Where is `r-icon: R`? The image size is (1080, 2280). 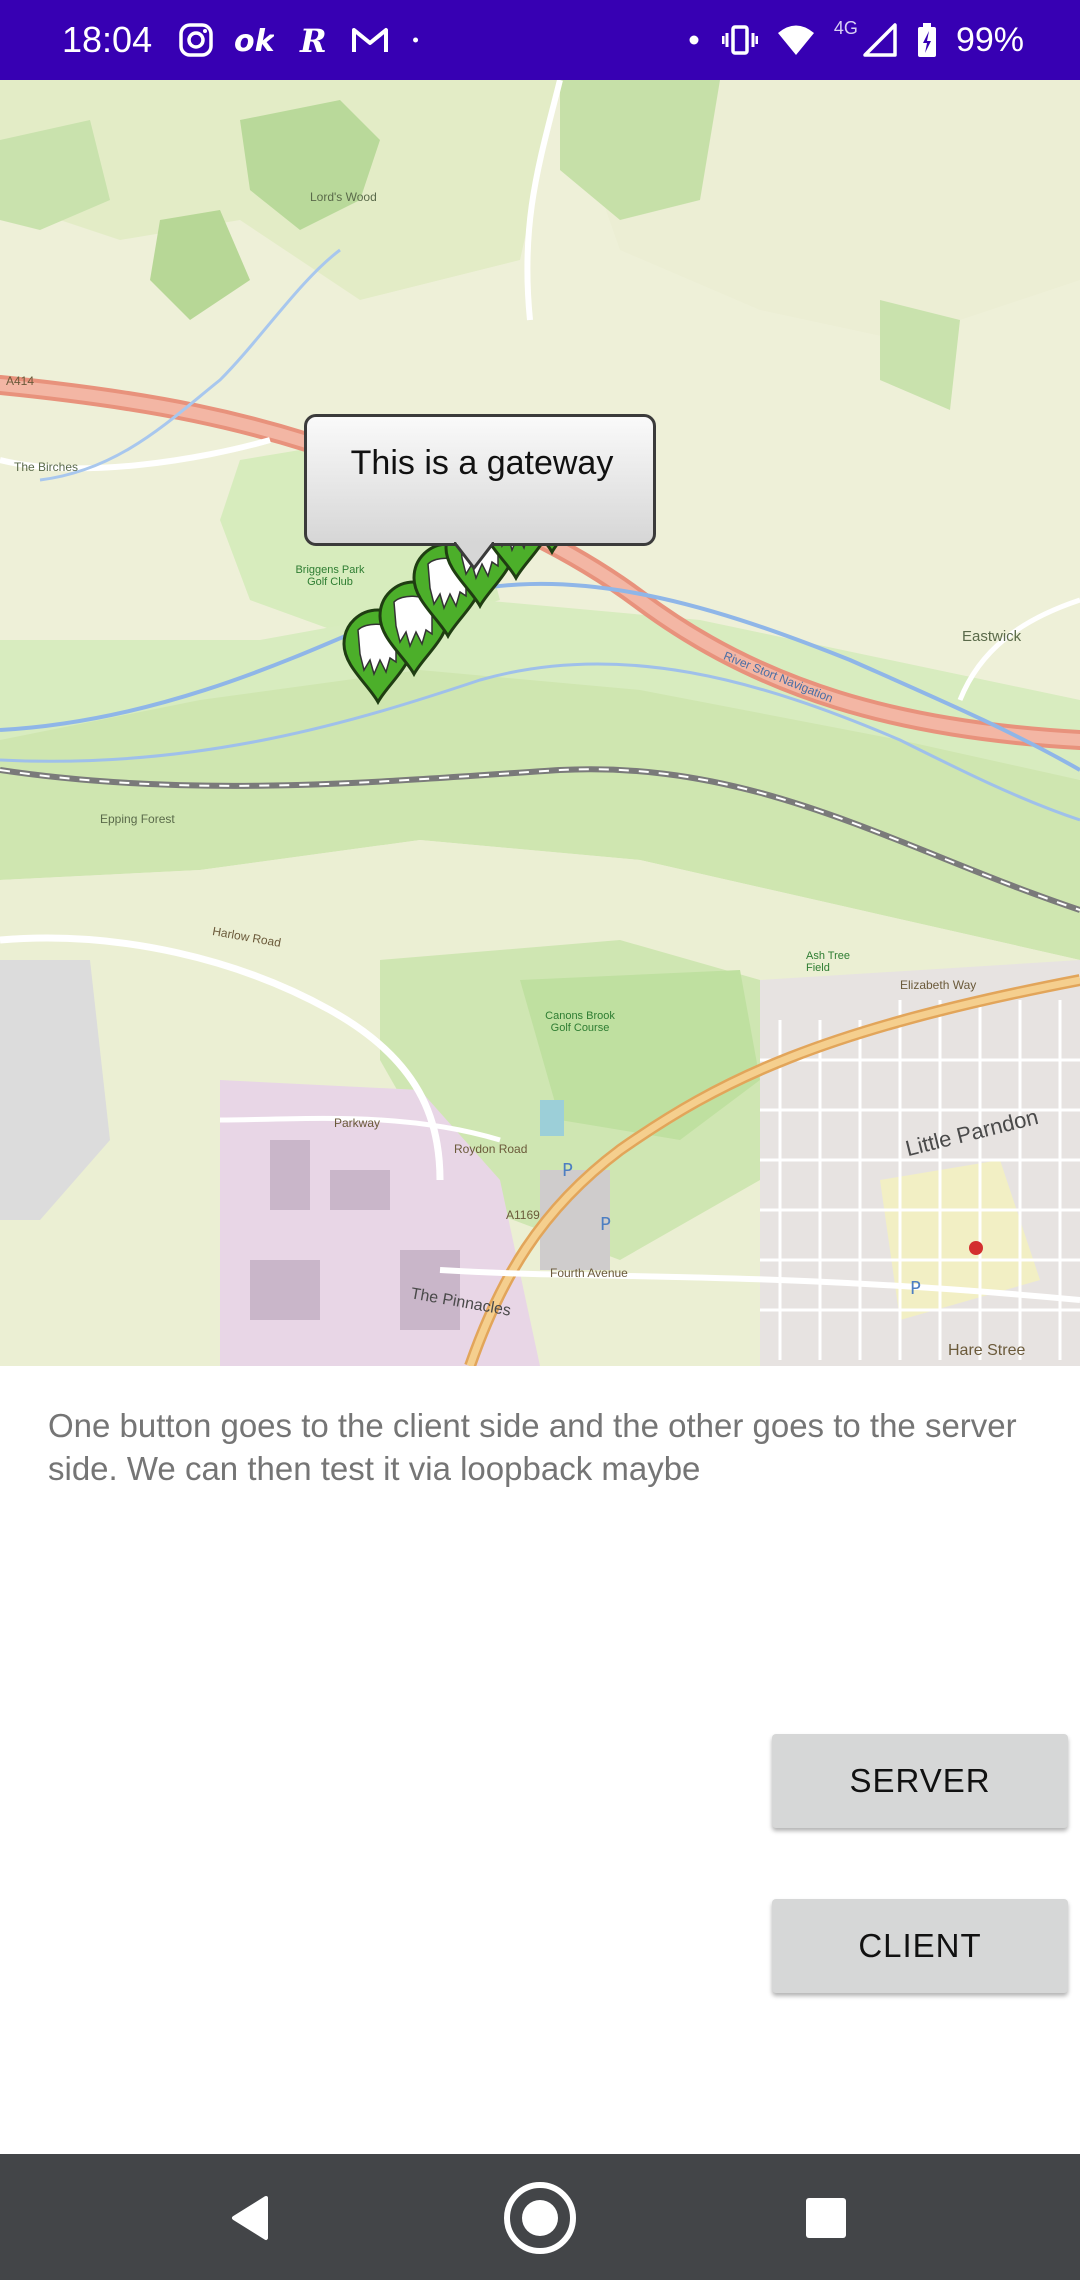 r-icon: R is located at coordinates (313, 40).